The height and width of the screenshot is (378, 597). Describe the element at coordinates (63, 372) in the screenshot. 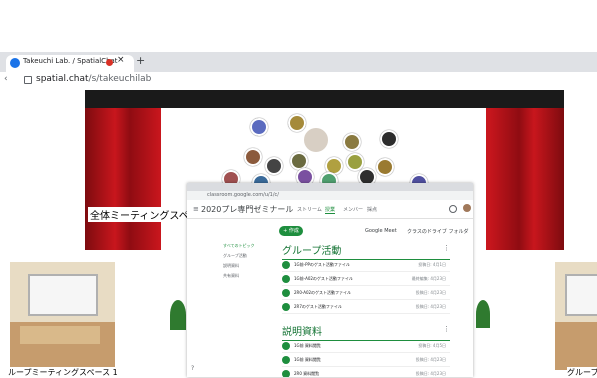

I see `room-left-label: ループミーティングスペース 1` at that location.